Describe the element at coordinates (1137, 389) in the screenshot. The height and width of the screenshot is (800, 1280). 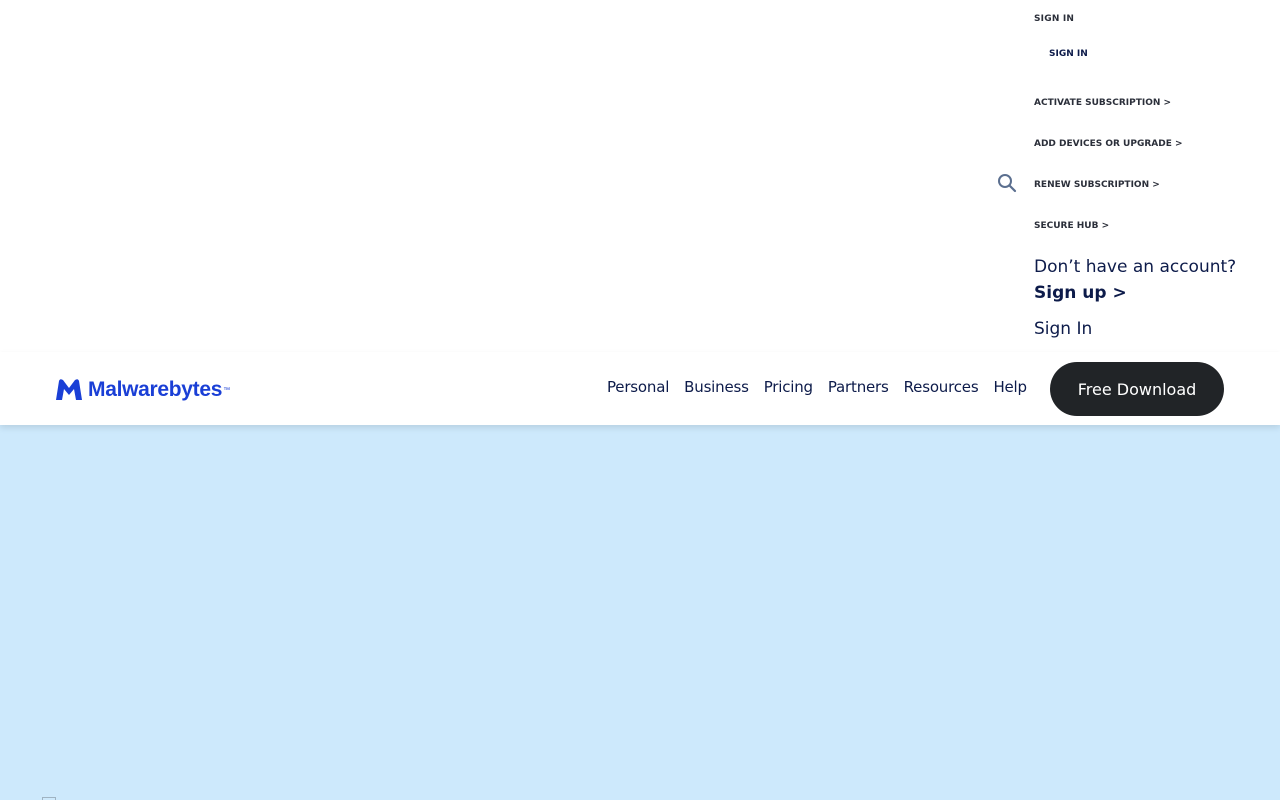
I see `free-download-button: Free Download` at that location.